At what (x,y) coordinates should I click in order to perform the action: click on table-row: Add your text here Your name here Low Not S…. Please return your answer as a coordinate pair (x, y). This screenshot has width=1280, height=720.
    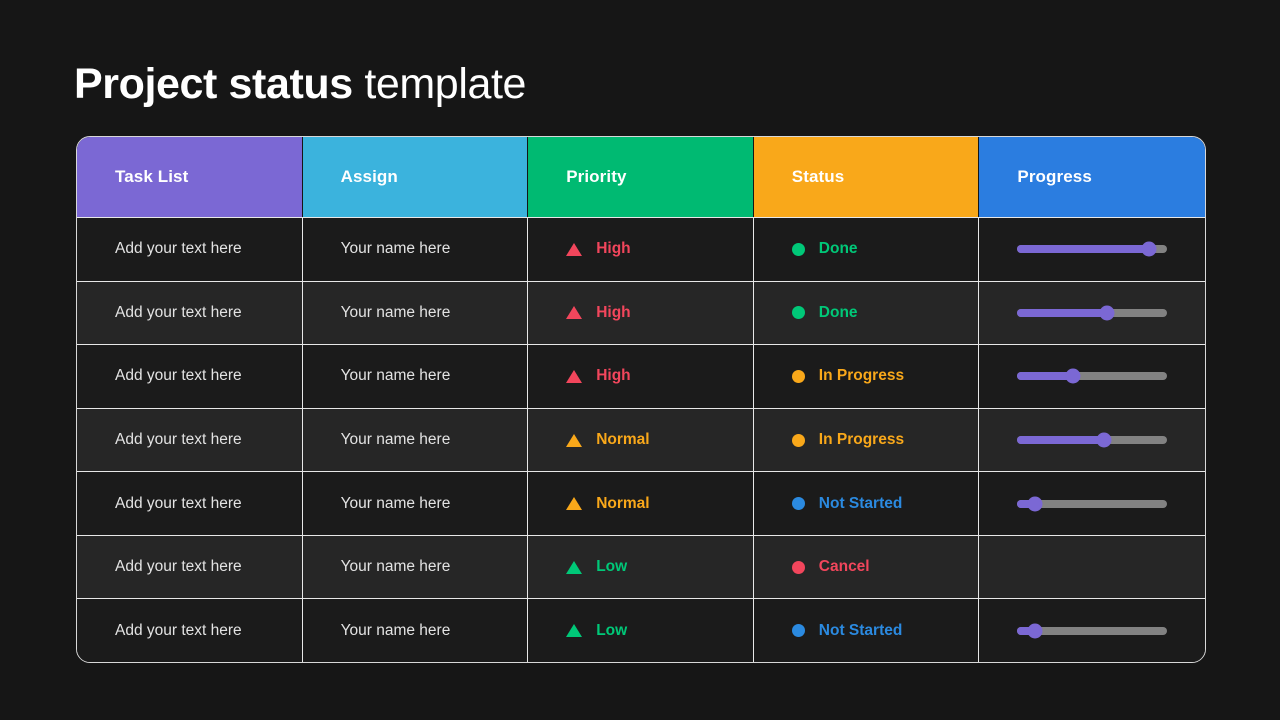
    Looking at the image, I should click on (641, 630).